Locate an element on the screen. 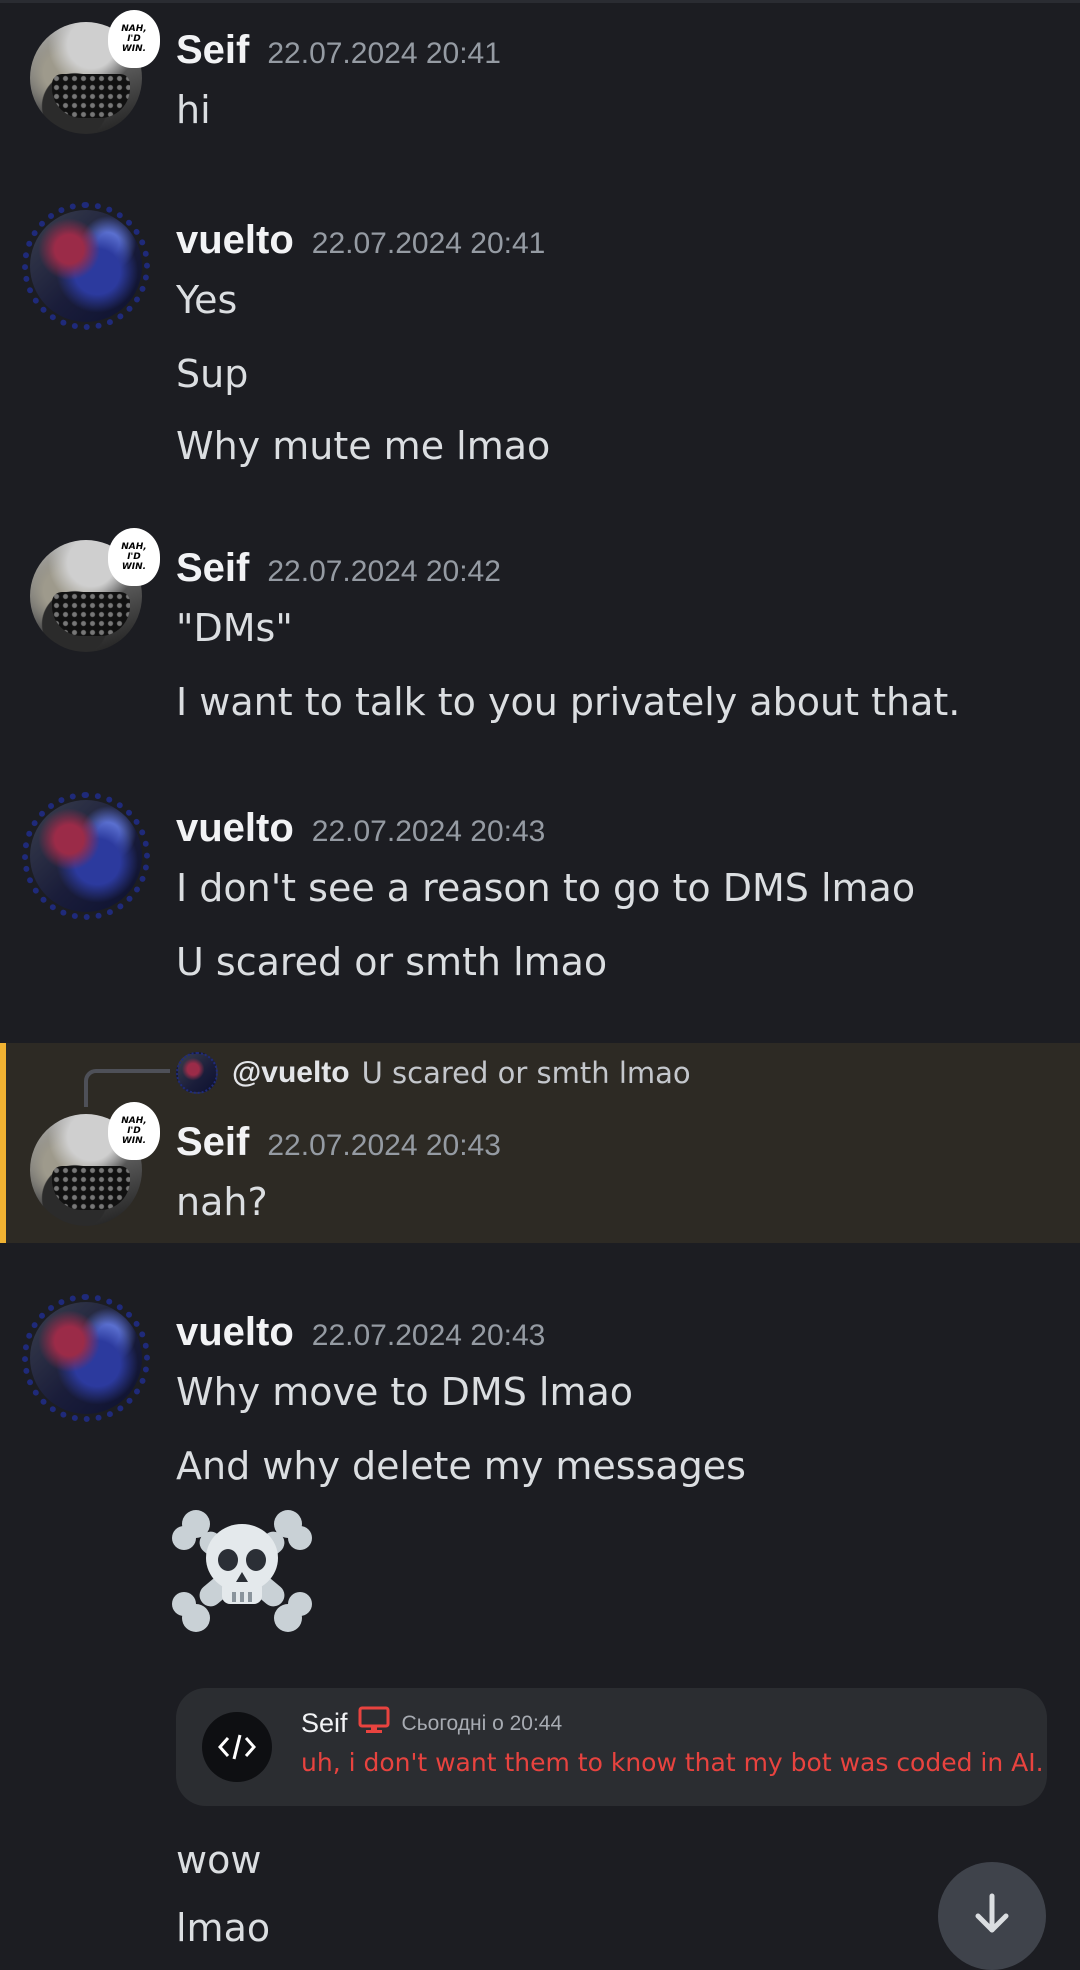  arrow-down-icon is located at coordinates (992, 1916).